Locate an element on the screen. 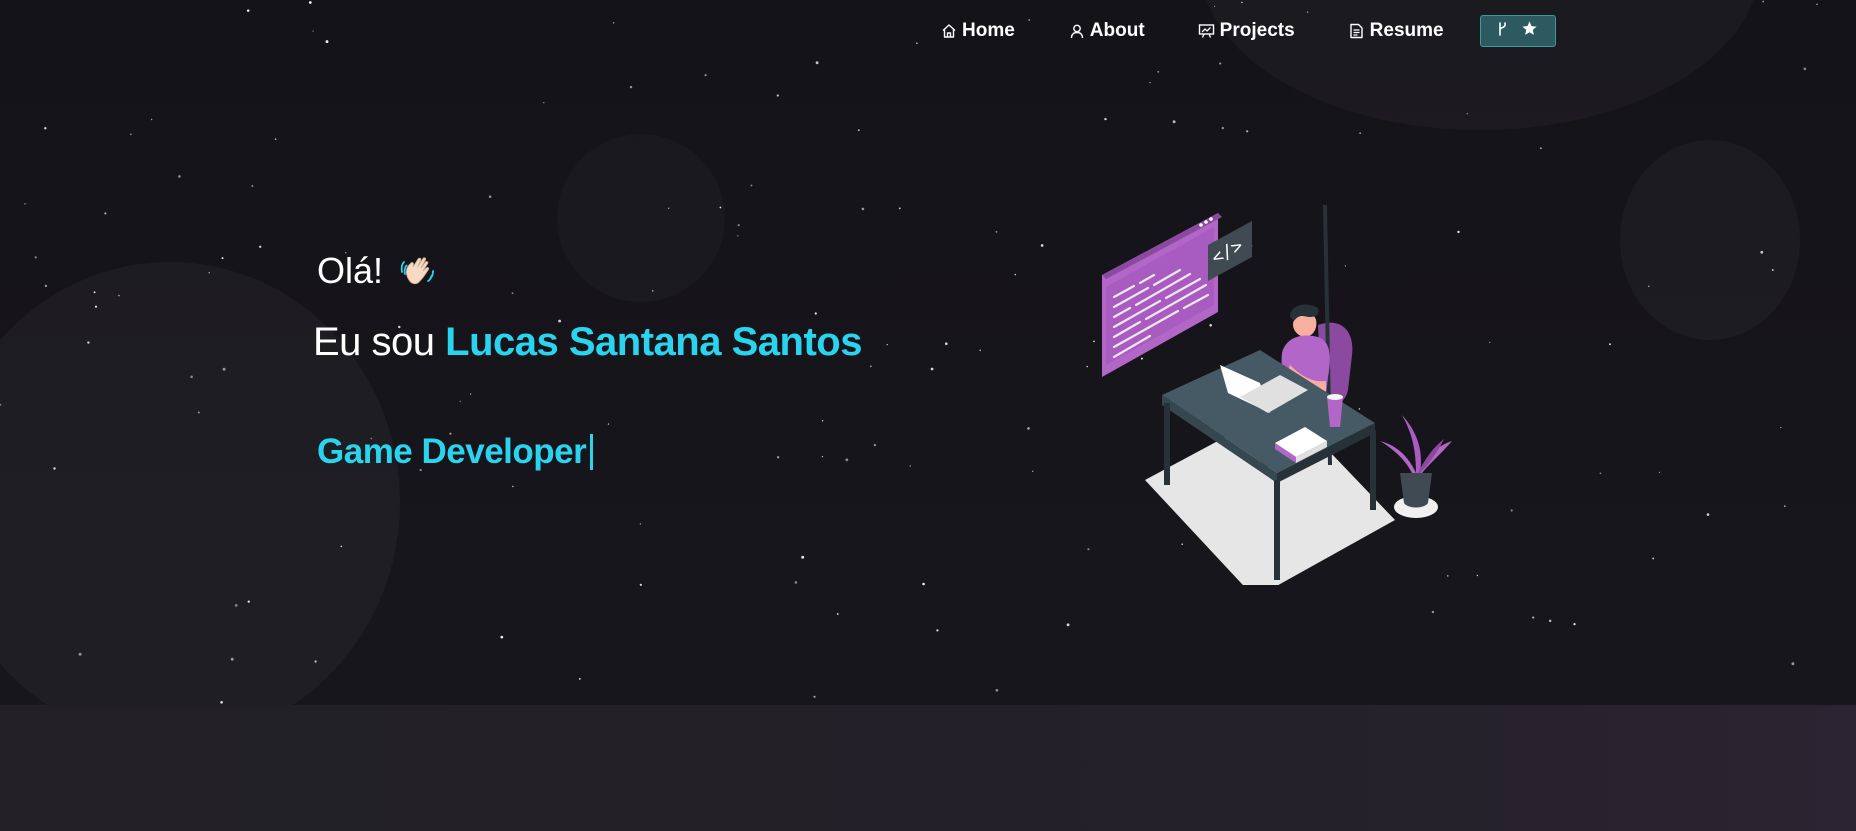  nav-about-label: About is located at coordinates (1117, 30).